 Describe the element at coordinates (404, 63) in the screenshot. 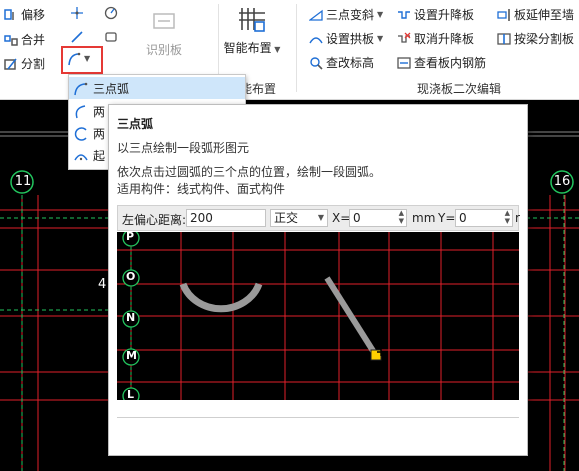

I see `view-rebar-icon` at that location.